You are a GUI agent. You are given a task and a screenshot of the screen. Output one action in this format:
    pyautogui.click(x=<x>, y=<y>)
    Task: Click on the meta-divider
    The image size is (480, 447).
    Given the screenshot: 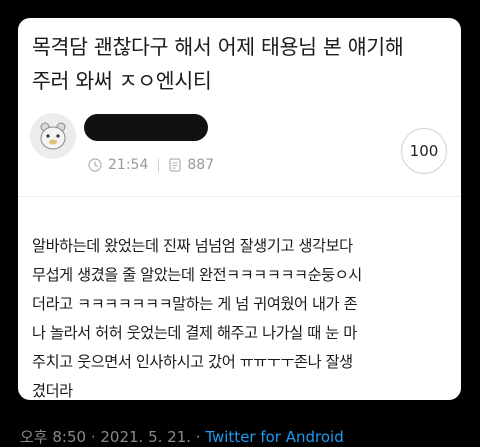 What is the action you would take?
    pyautogui.click(x=159, y=165)
    